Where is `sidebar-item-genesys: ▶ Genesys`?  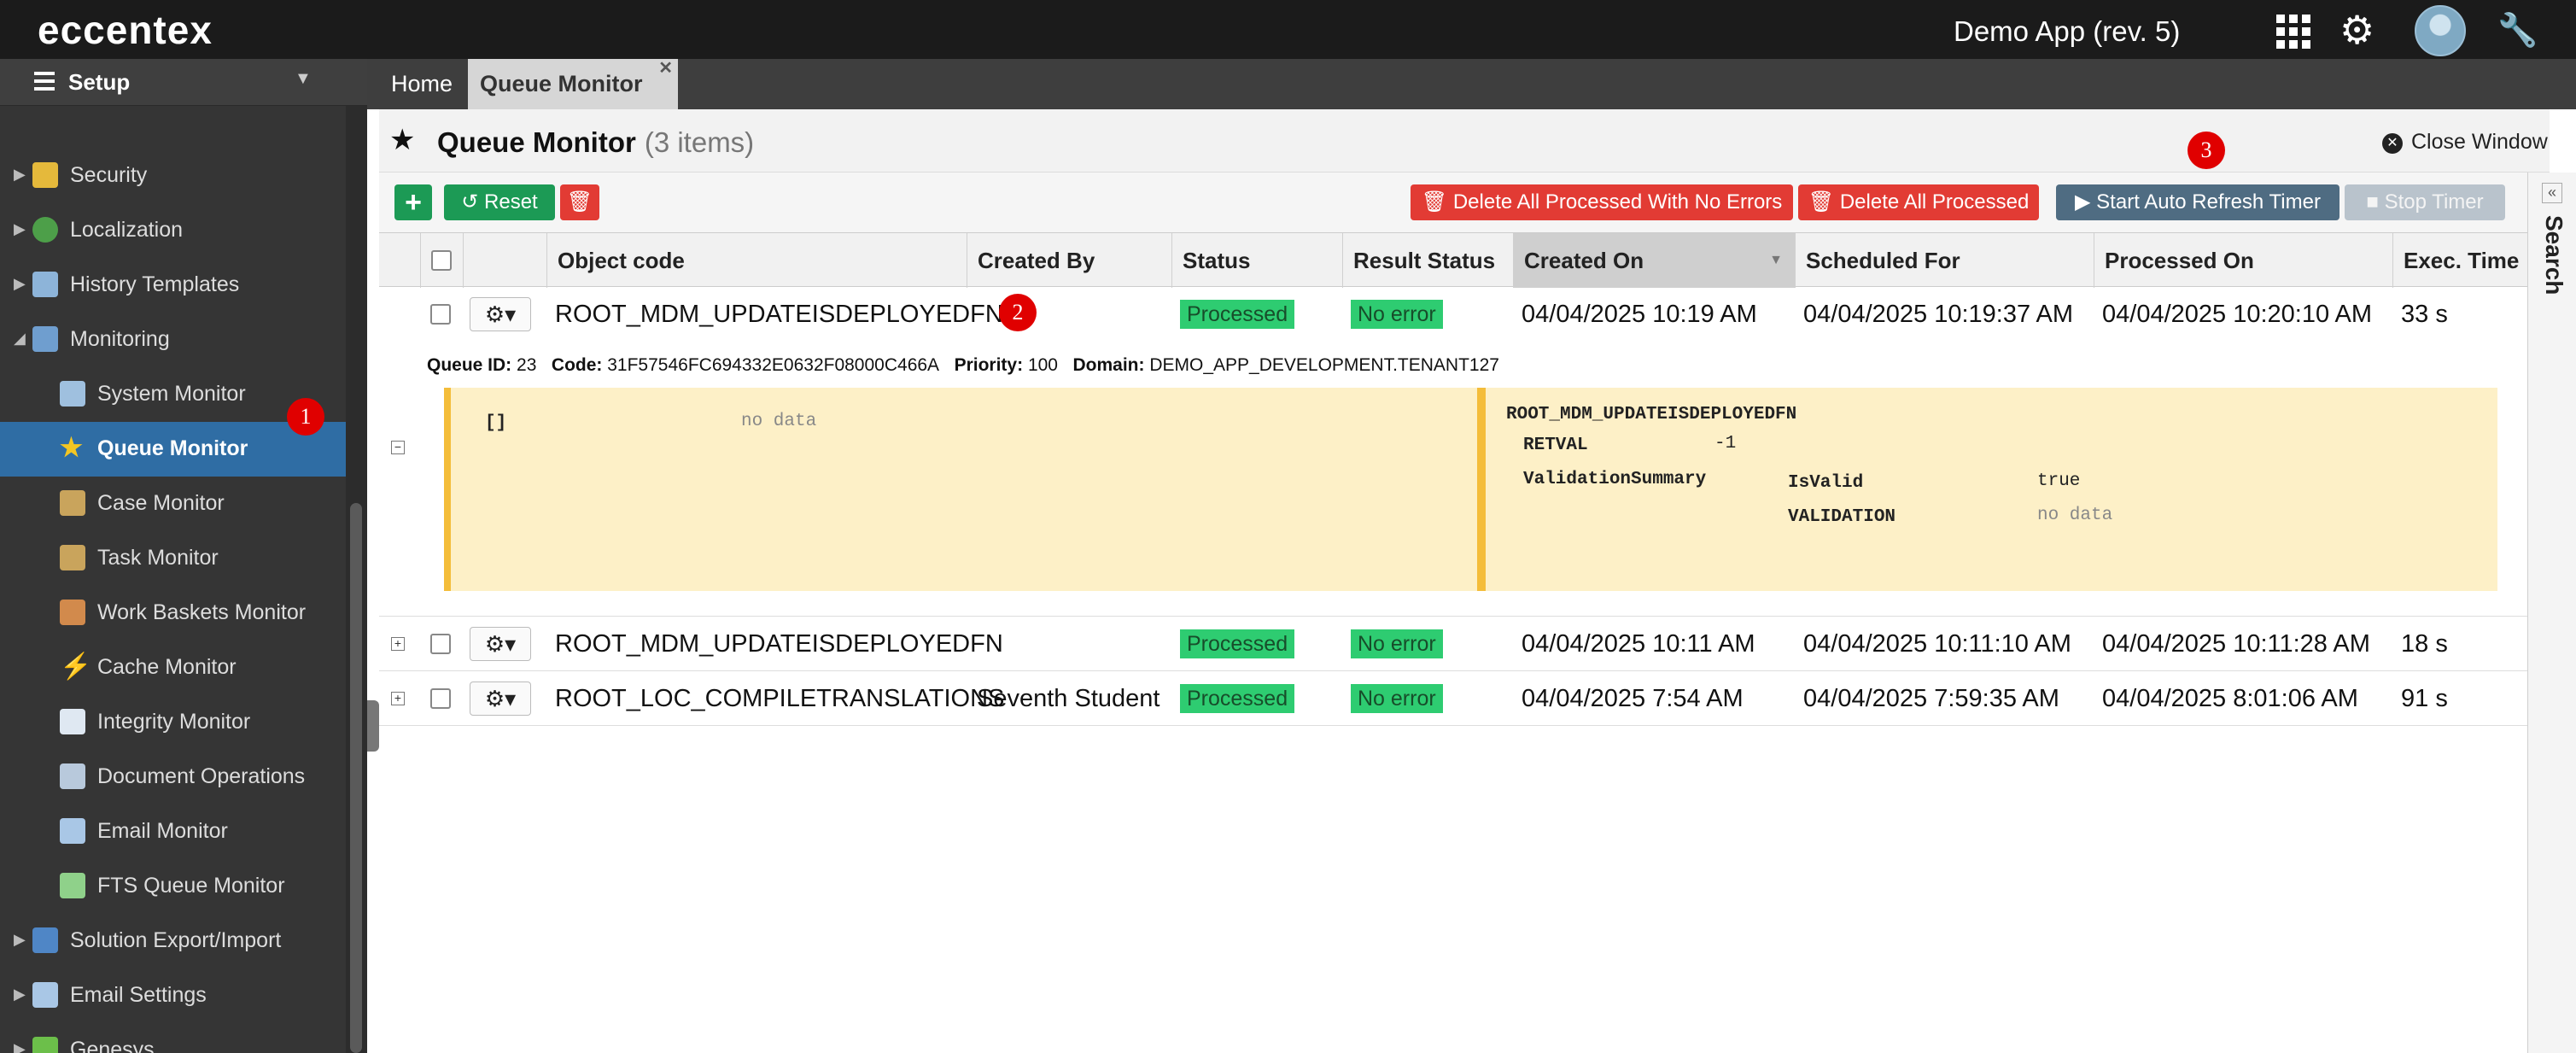 sidebar-item-genesys: ▶ Genesys is located at coordinates (173, 1038).